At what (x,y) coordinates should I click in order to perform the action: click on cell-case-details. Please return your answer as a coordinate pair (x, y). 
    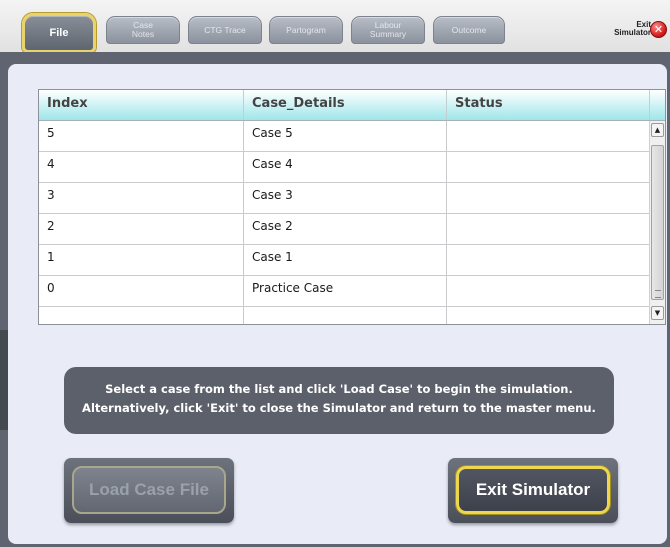
    Looking at the image, I should click on (345, 315).